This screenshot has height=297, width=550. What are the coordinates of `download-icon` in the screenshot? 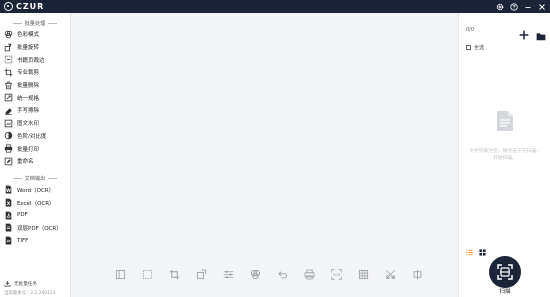 It's located at (7, 283).